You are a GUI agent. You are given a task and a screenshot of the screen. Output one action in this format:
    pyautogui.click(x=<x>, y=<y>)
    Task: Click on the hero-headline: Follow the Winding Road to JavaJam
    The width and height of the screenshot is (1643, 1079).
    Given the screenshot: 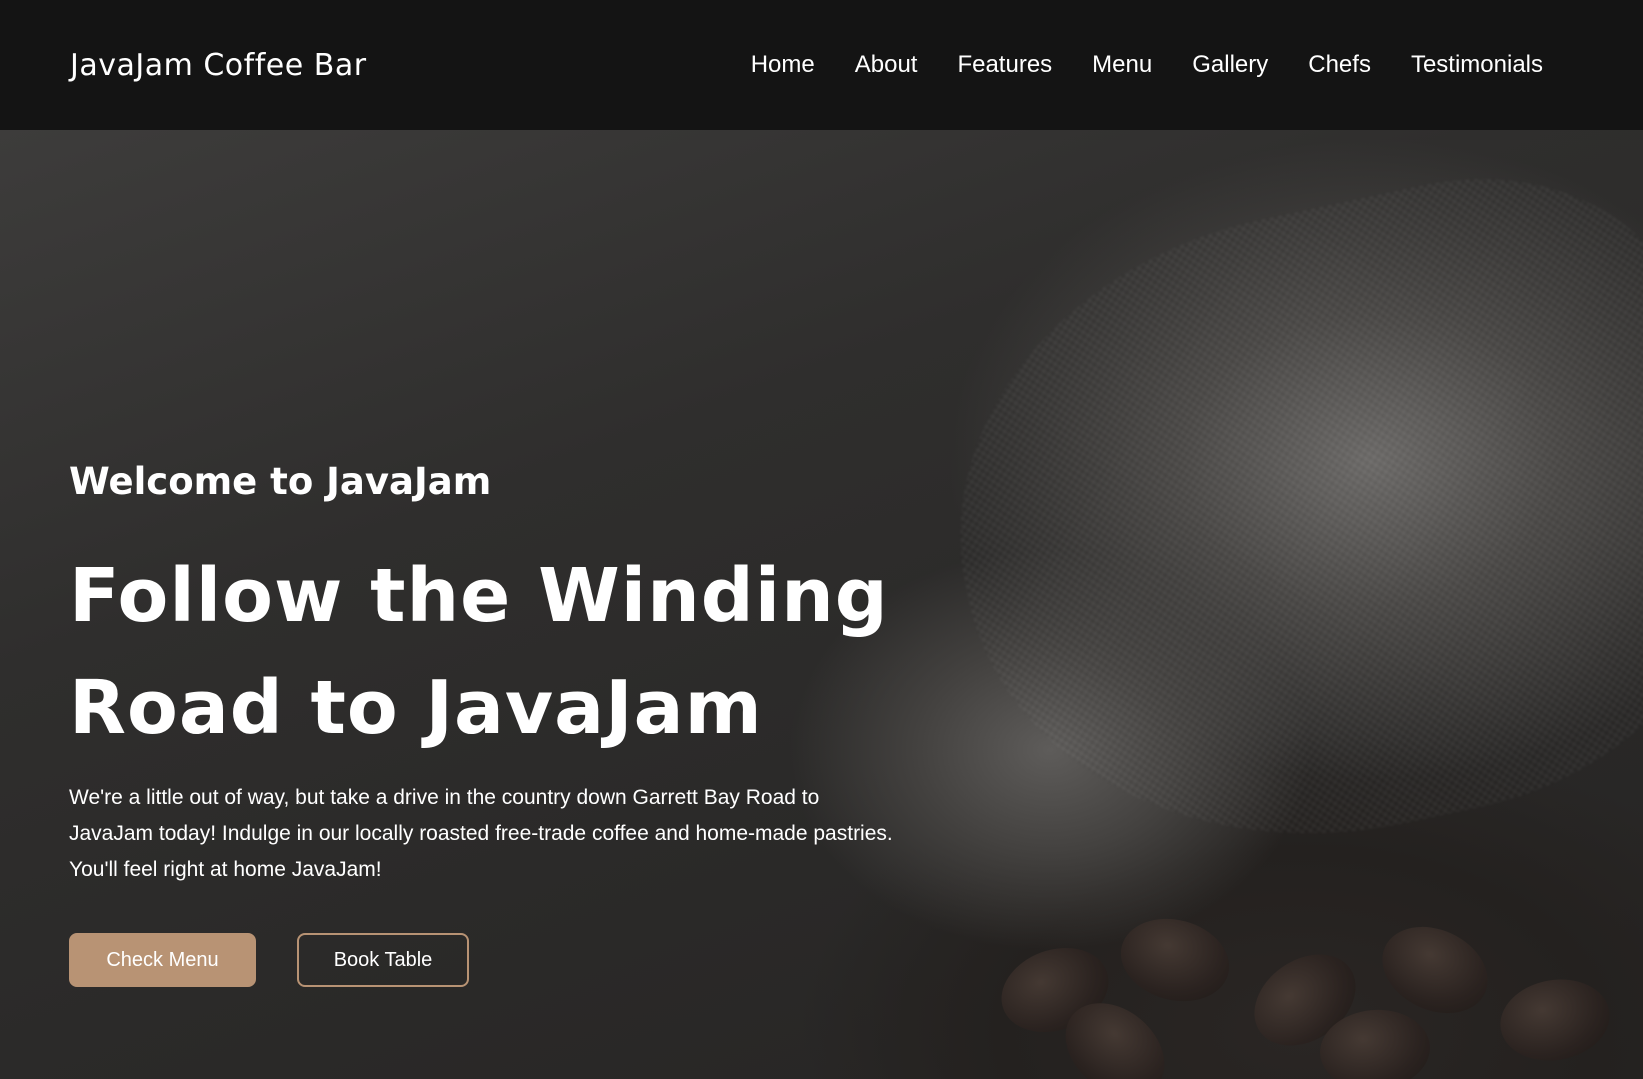 What is the action you would take?
    pyautogui.click(x=479, y=652)
    